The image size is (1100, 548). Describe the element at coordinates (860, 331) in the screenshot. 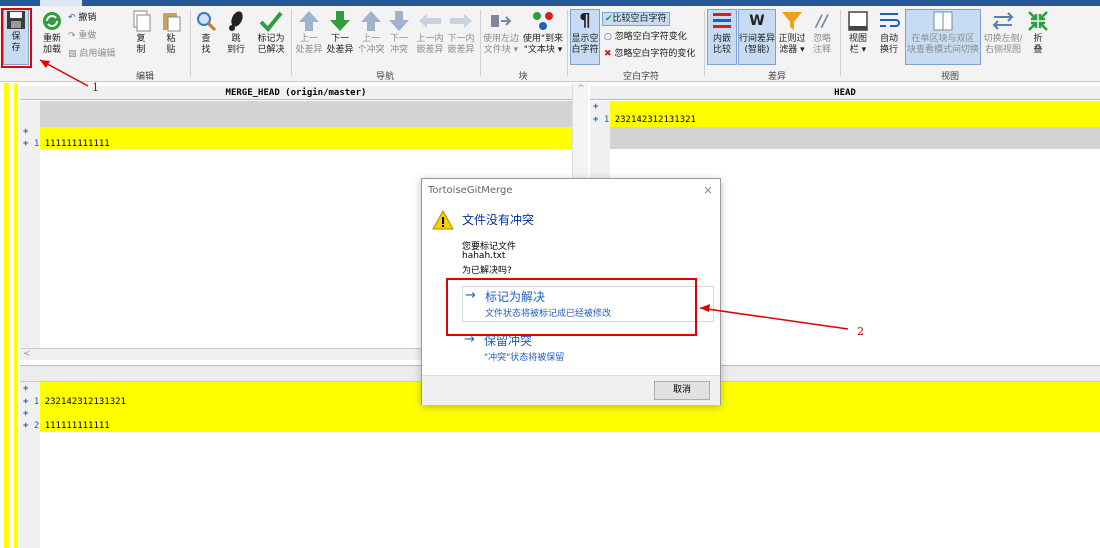

I see `annotation-number-2: 2` at that location.